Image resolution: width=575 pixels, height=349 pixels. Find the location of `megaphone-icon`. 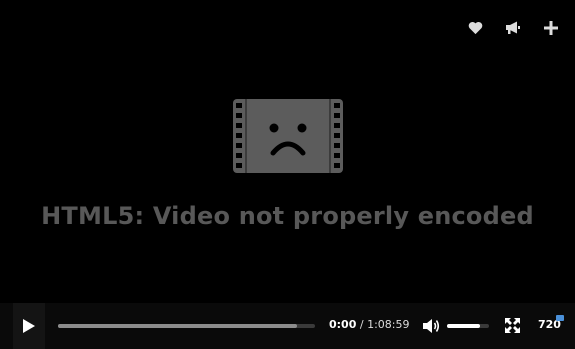

megaphone-icon is located at coordinates (513, 28).